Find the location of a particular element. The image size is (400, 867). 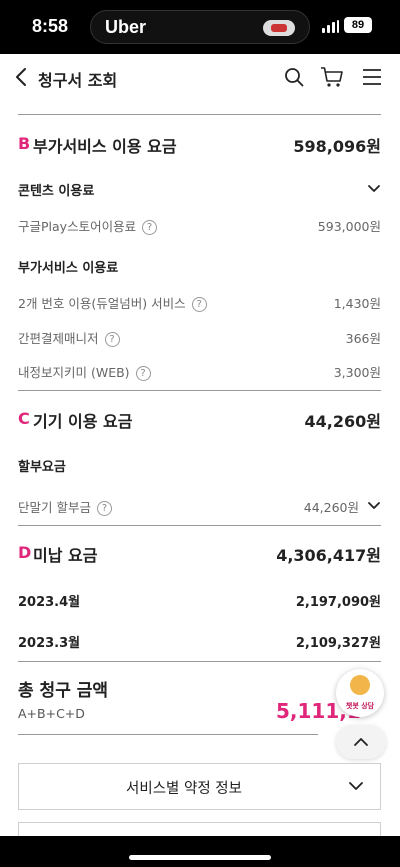

search-icon is located at coordinates (294, 77).